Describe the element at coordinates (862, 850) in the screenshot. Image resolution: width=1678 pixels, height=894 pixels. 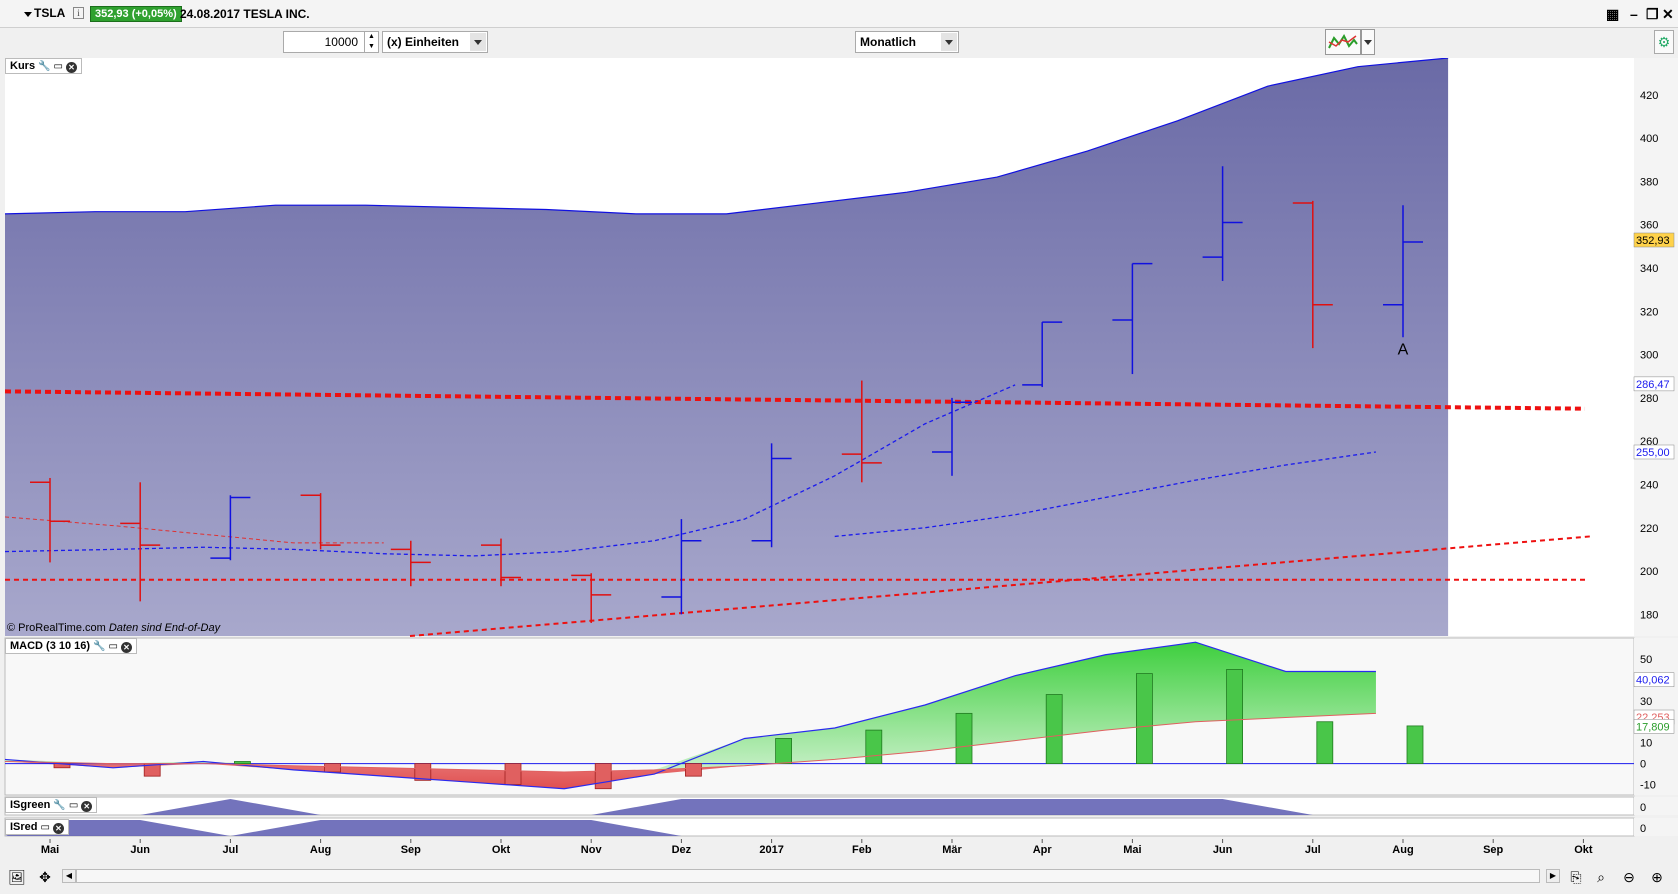
I see `x-tick-label: Feb` at that location.